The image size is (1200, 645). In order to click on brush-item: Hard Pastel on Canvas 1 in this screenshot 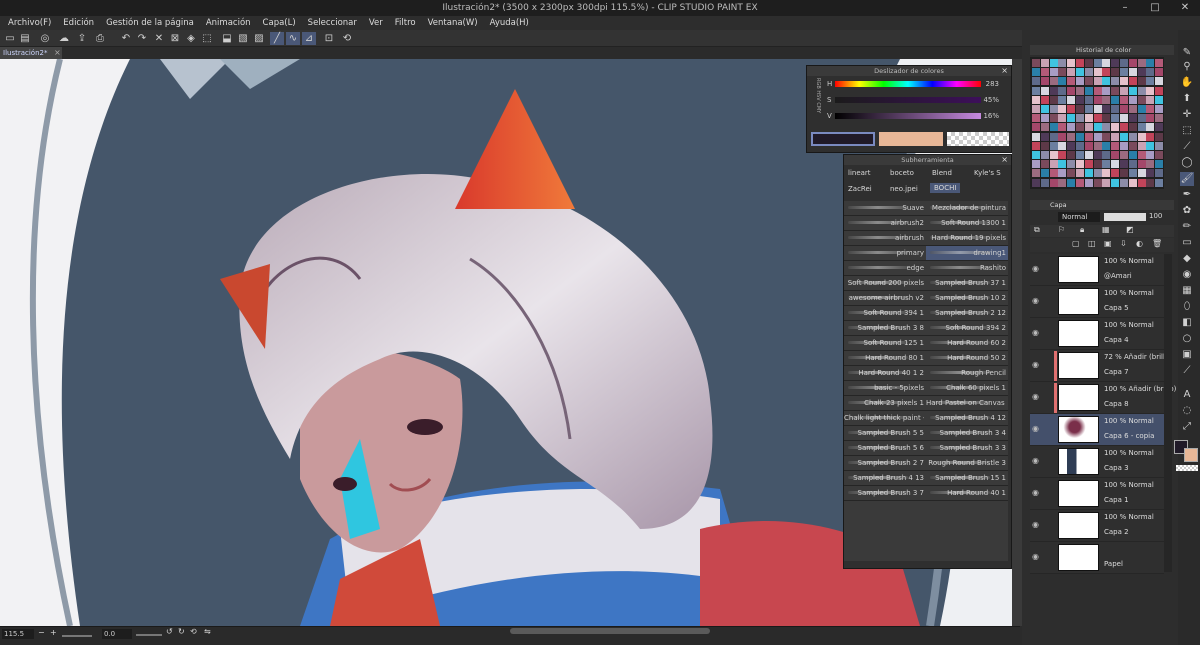, I will do `click(967, 403)`.